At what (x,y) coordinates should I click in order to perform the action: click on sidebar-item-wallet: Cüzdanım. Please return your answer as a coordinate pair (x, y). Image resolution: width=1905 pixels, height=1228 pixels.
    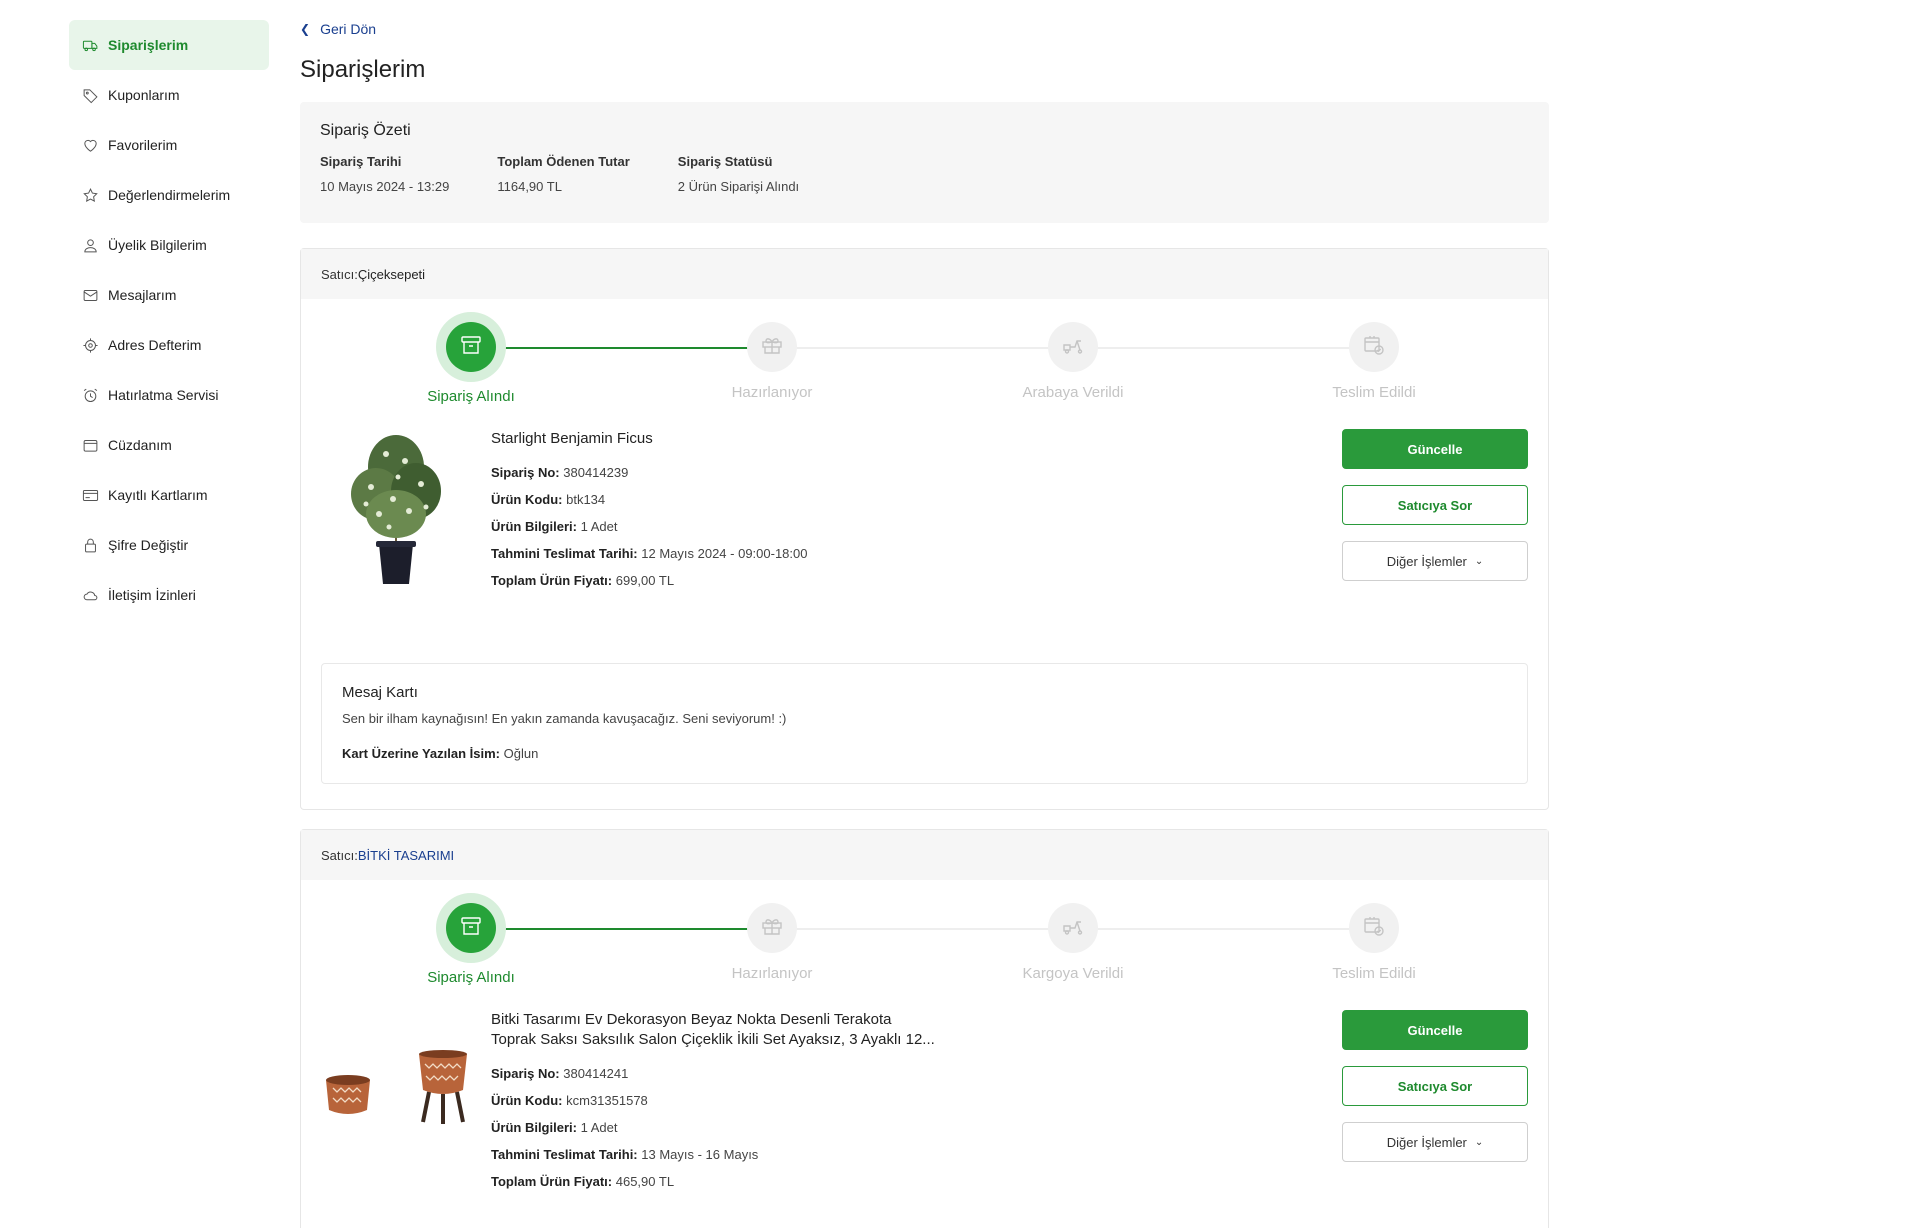
    Looking at the image, I should click on (169, 445).